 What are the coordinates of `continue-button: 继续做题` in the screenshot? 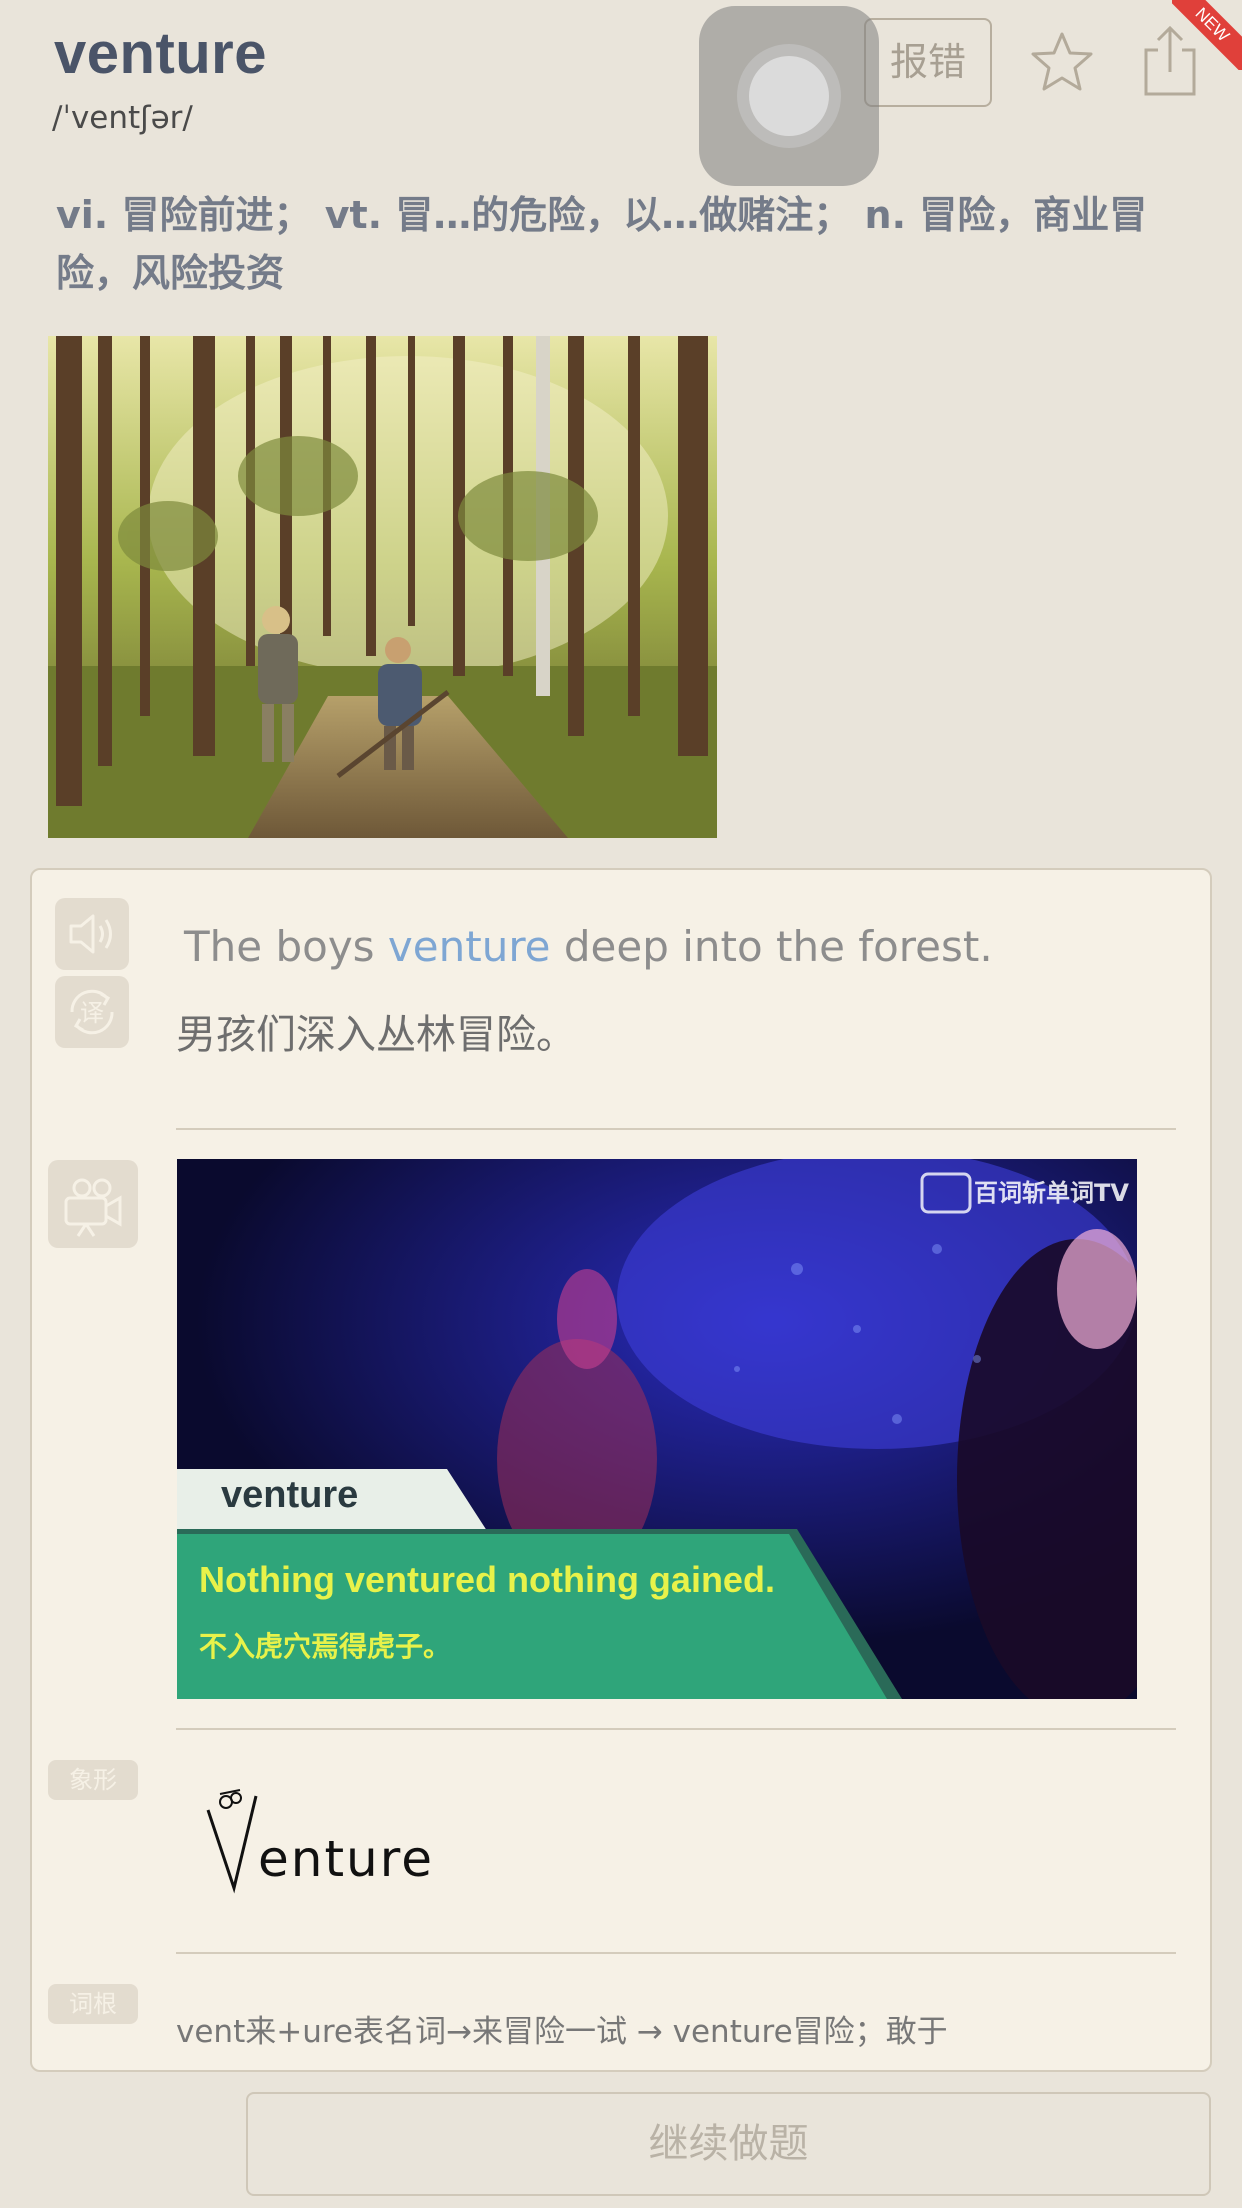 It's located at (728, 2144).